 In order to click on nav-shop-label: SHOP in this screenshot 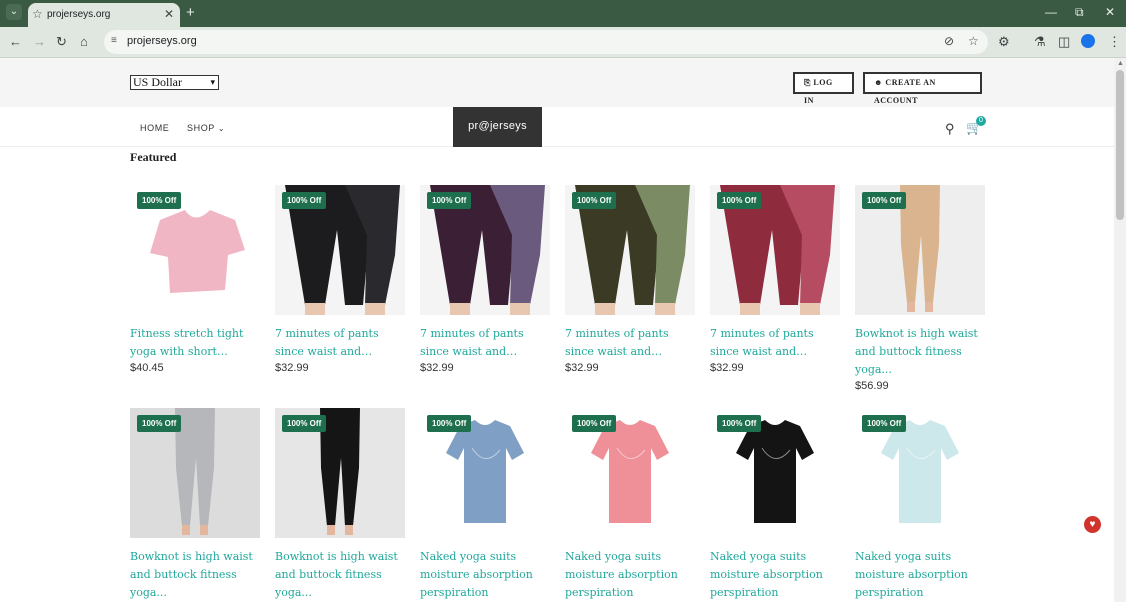, I will do `click(201, 128)`.